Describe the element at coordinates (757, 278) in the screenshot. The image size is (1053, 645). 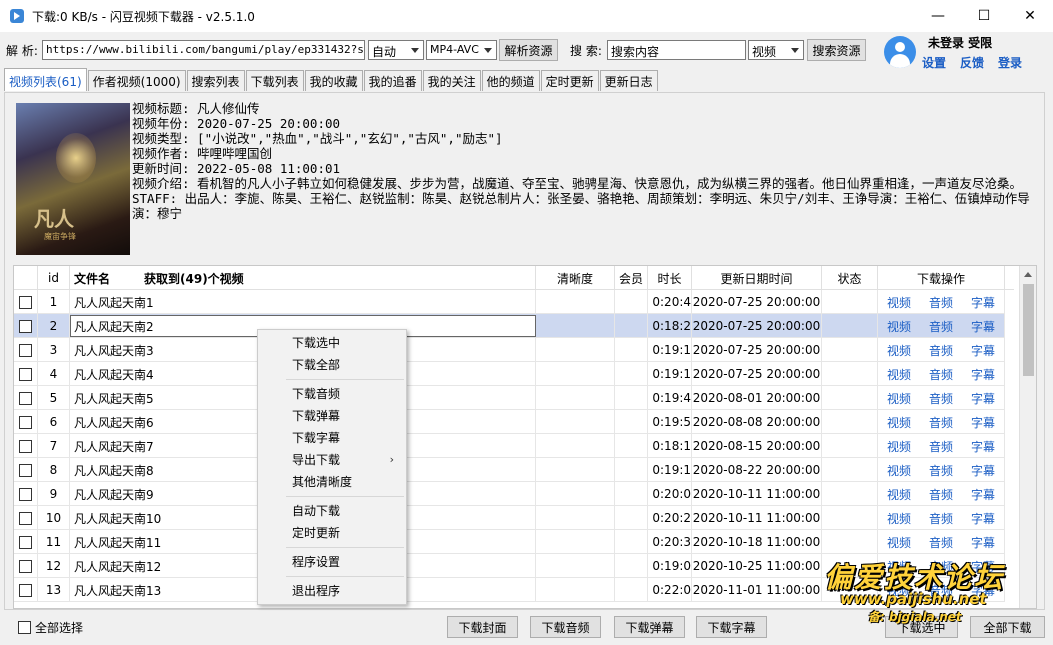
I see `header-updated: 更新日期时间` at that location.